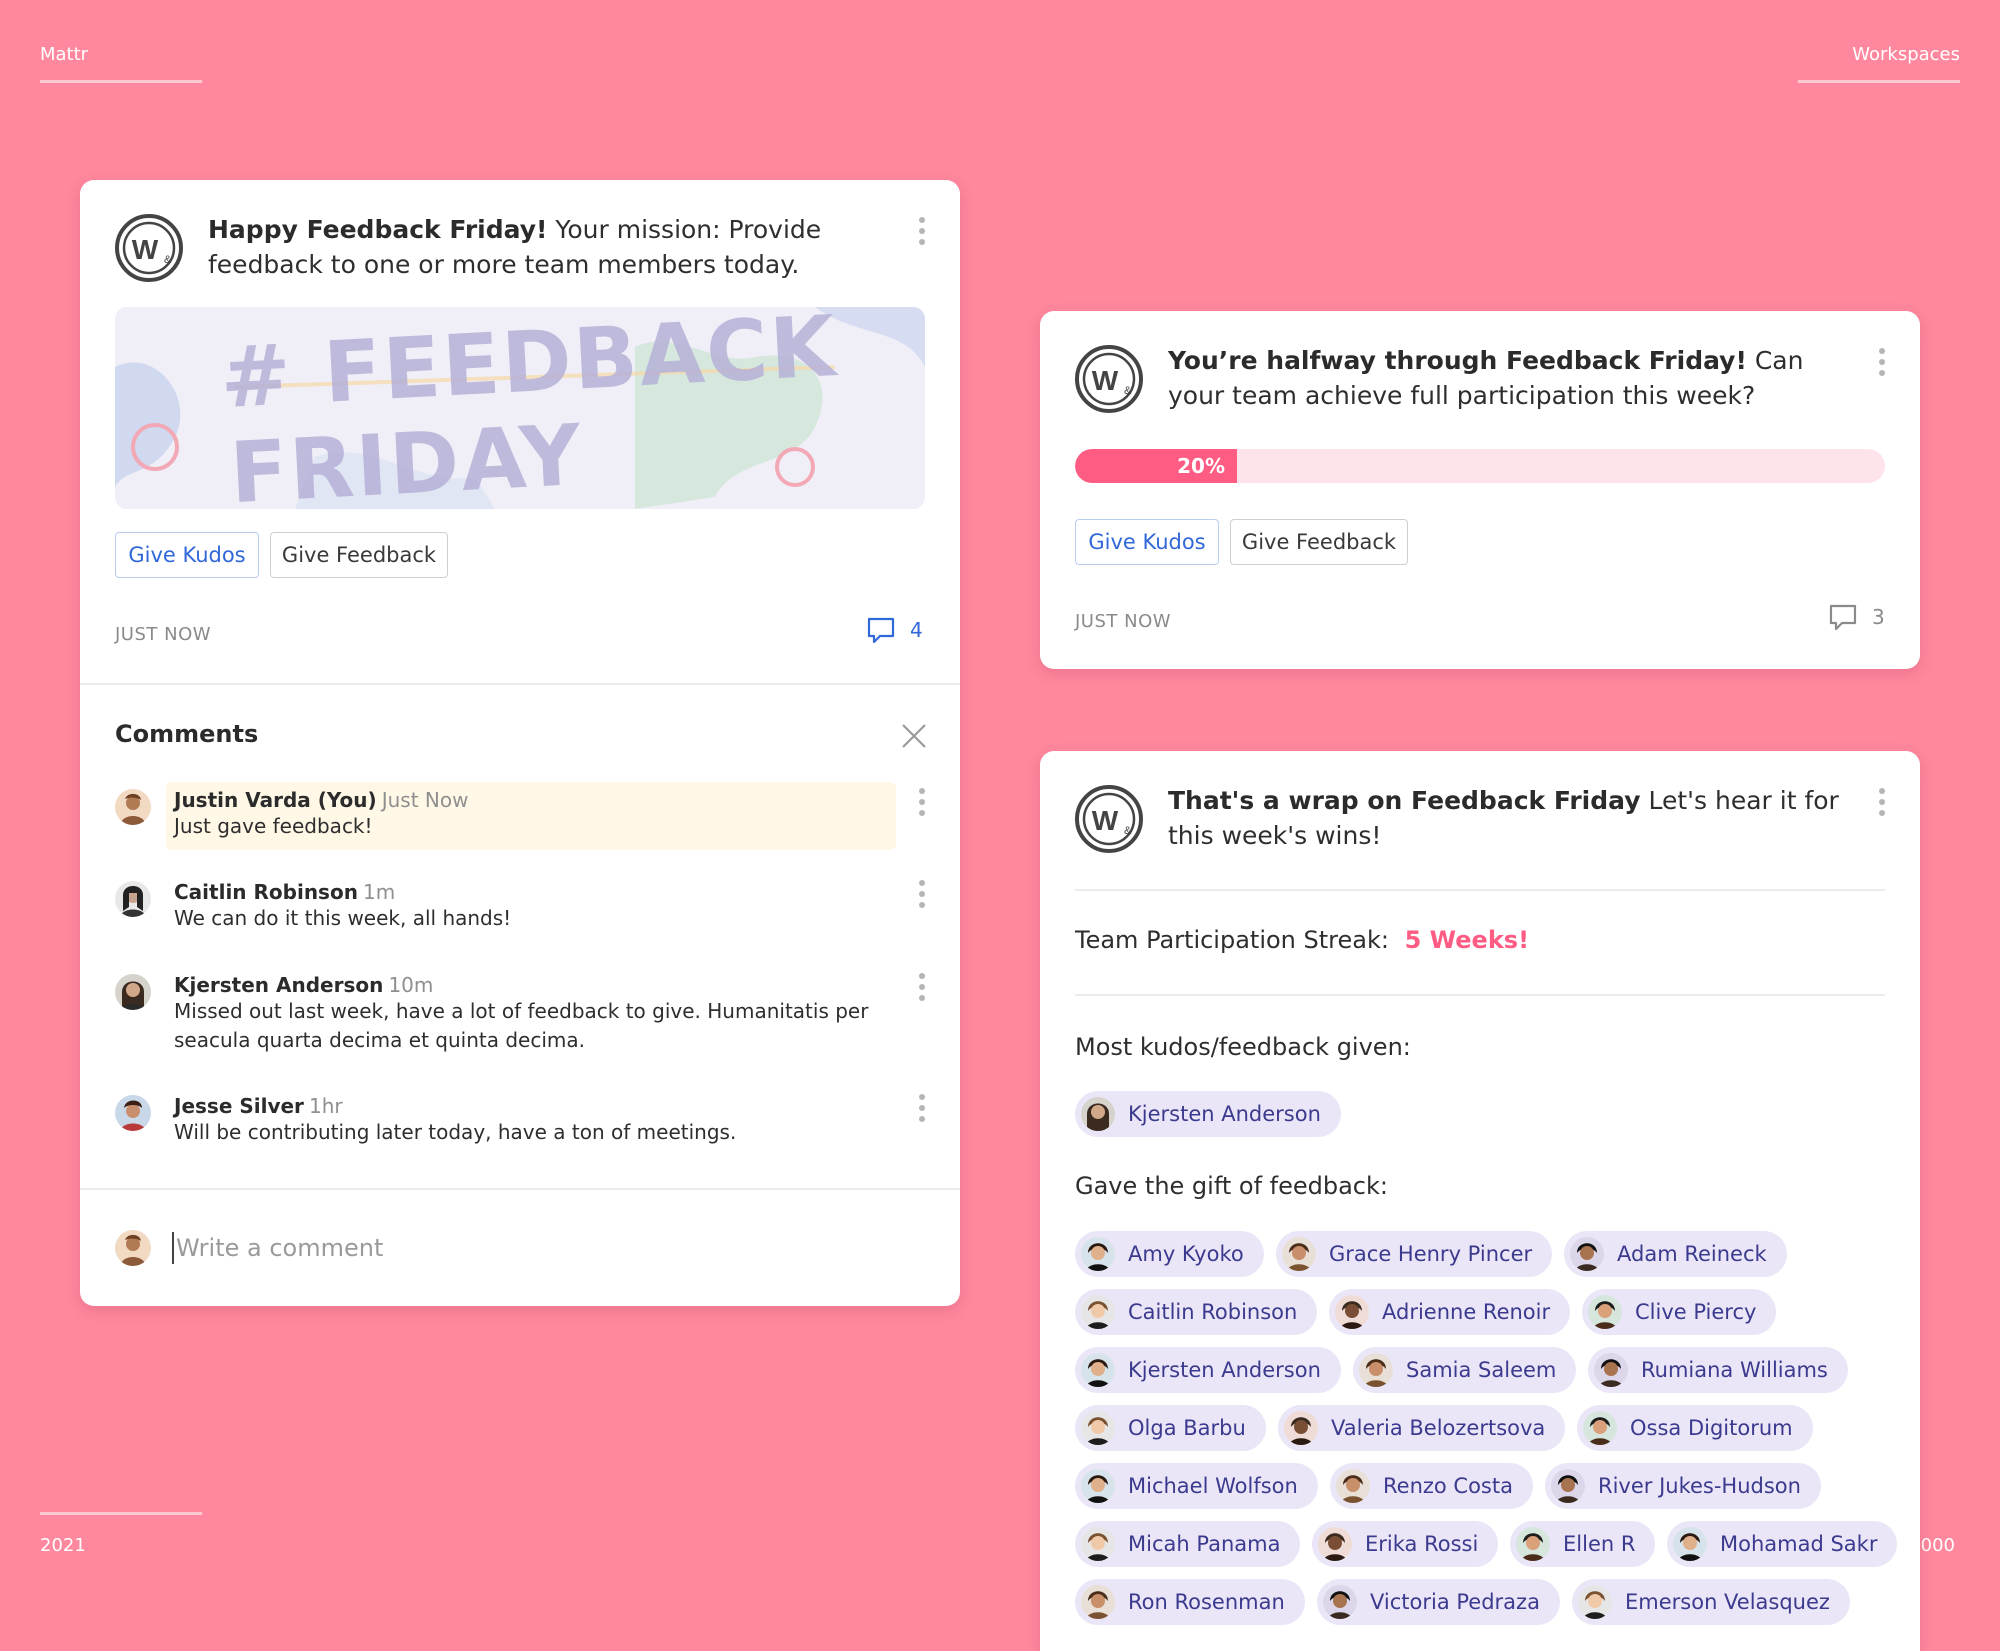 The width and height of the screenshot is (2000, 1651). I want to click on comment-text: Just gave feedback!, so click(273, 826).